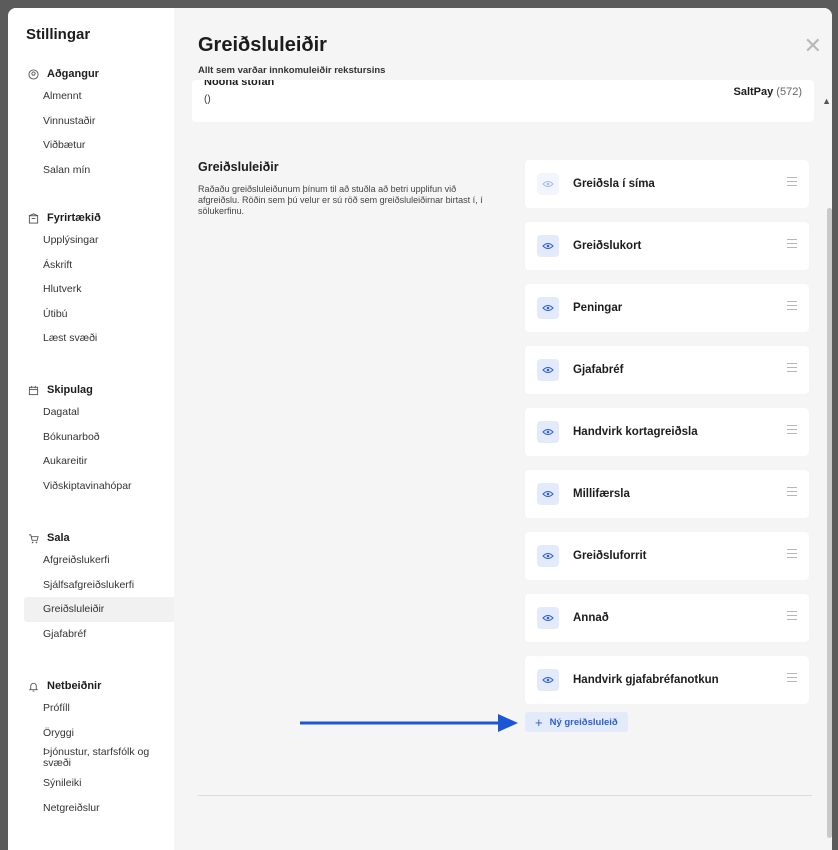 This screenshot has width=838, height=850. What do you see at coordinates (826, 101) in the screenshot?
I see `scroll-up-icon: ▲` at bounding box center [826, 101].